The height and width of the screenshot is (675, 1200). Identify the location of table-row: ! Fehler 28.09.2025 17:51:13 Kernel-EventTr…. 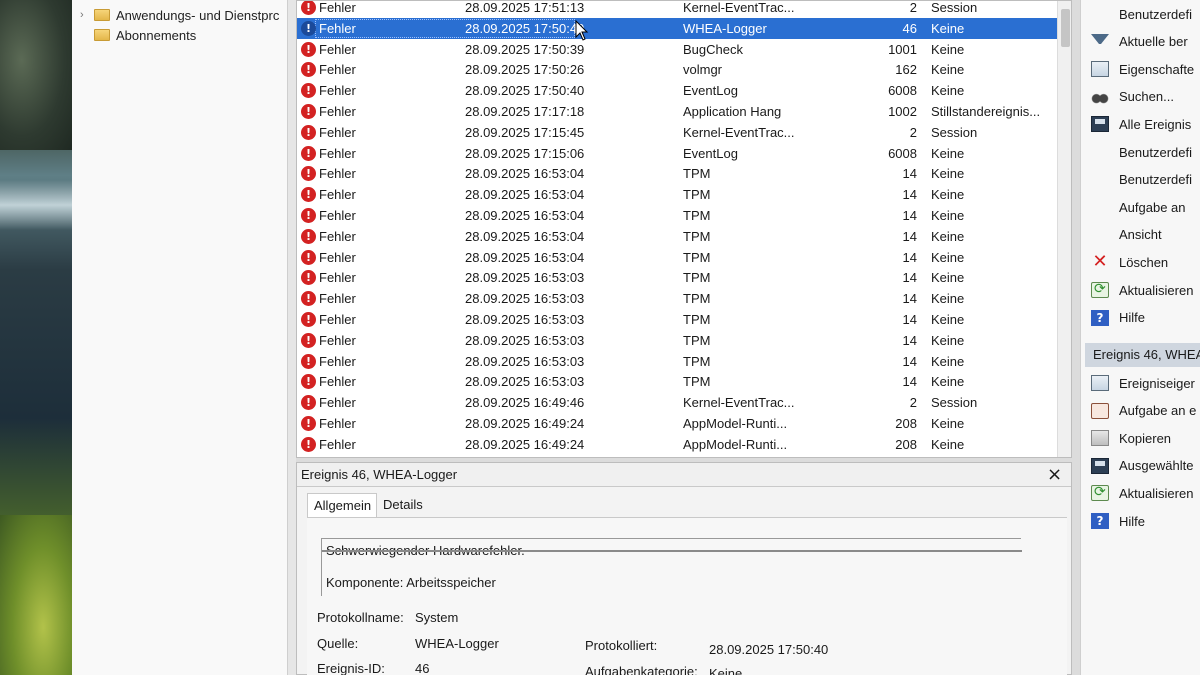
(677, 9).